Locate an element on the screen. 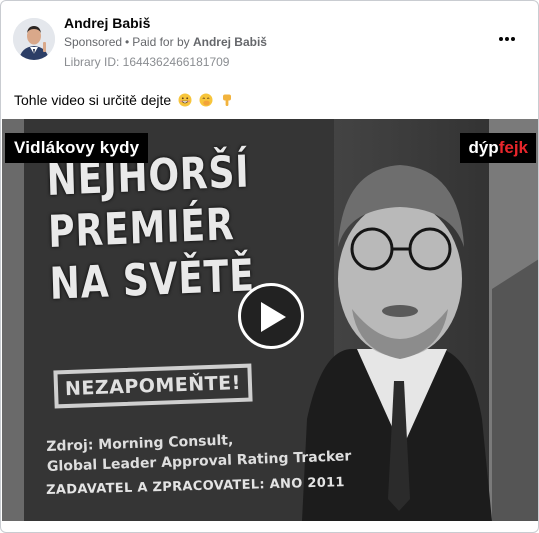 This screenshot has height=533, width=539. deepfake-label-part2: fejk is located at coordinates (513, 147).